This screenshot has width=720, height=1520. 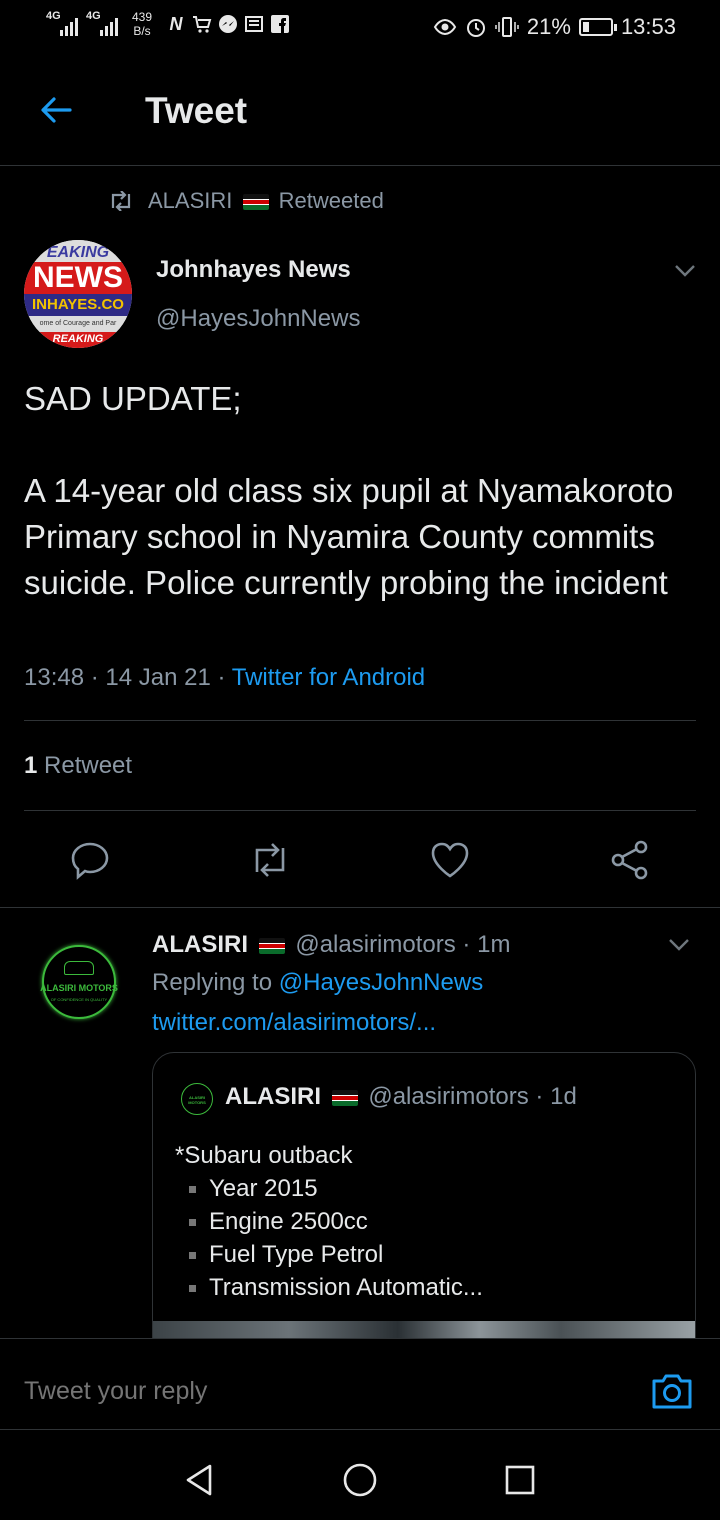 What do you see at coordinates (212, 982) in the screenshot?
I see `replying-prefix: Replying to` at bounding box center [212, 982].